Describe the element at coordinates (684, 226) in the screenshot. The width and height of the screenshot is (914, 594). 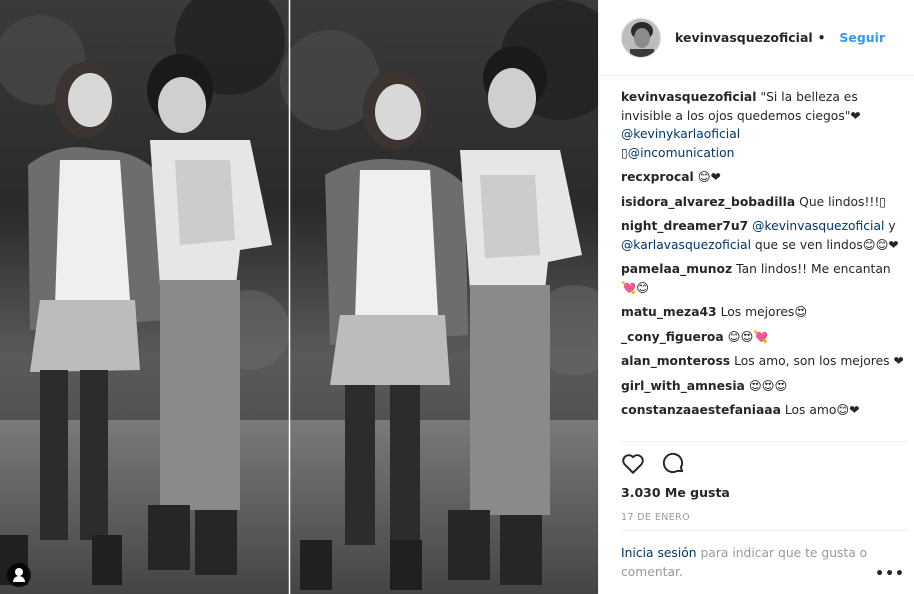
I see `comment-username: night_dreamer7u7` at that location.